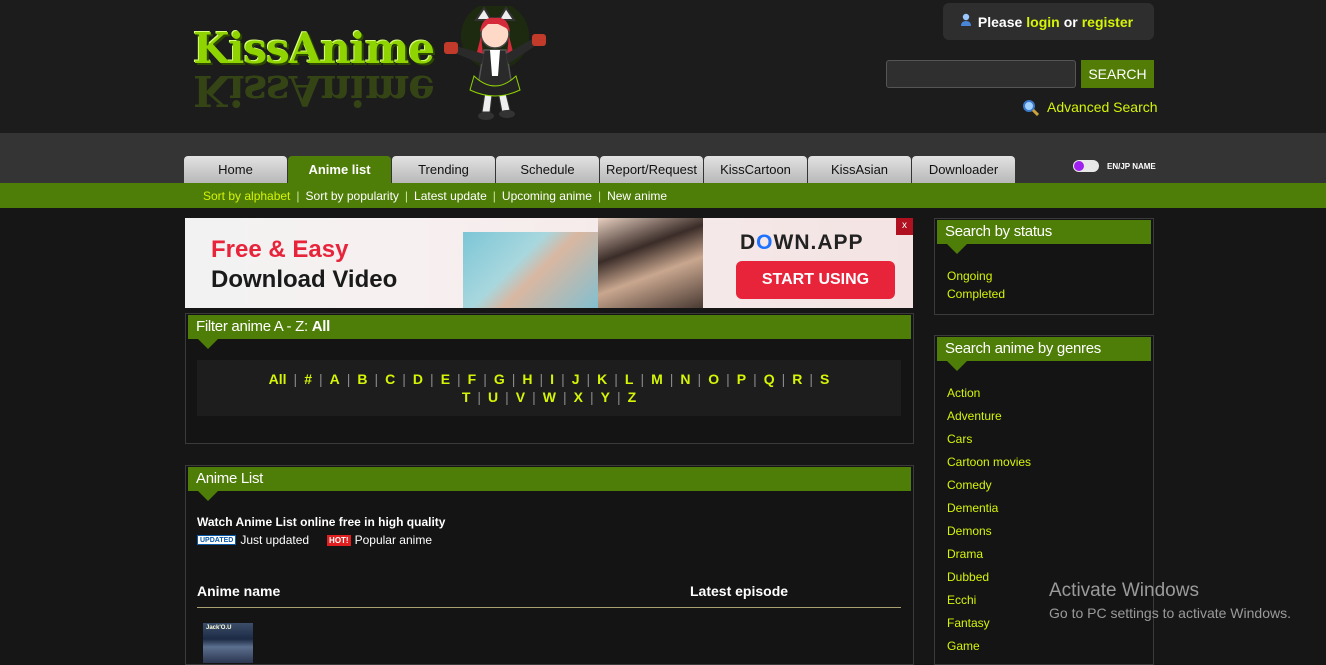  Describe the element at coordinates (797, 379) in the screenshot. I see `az-letter-r: R` at that location.